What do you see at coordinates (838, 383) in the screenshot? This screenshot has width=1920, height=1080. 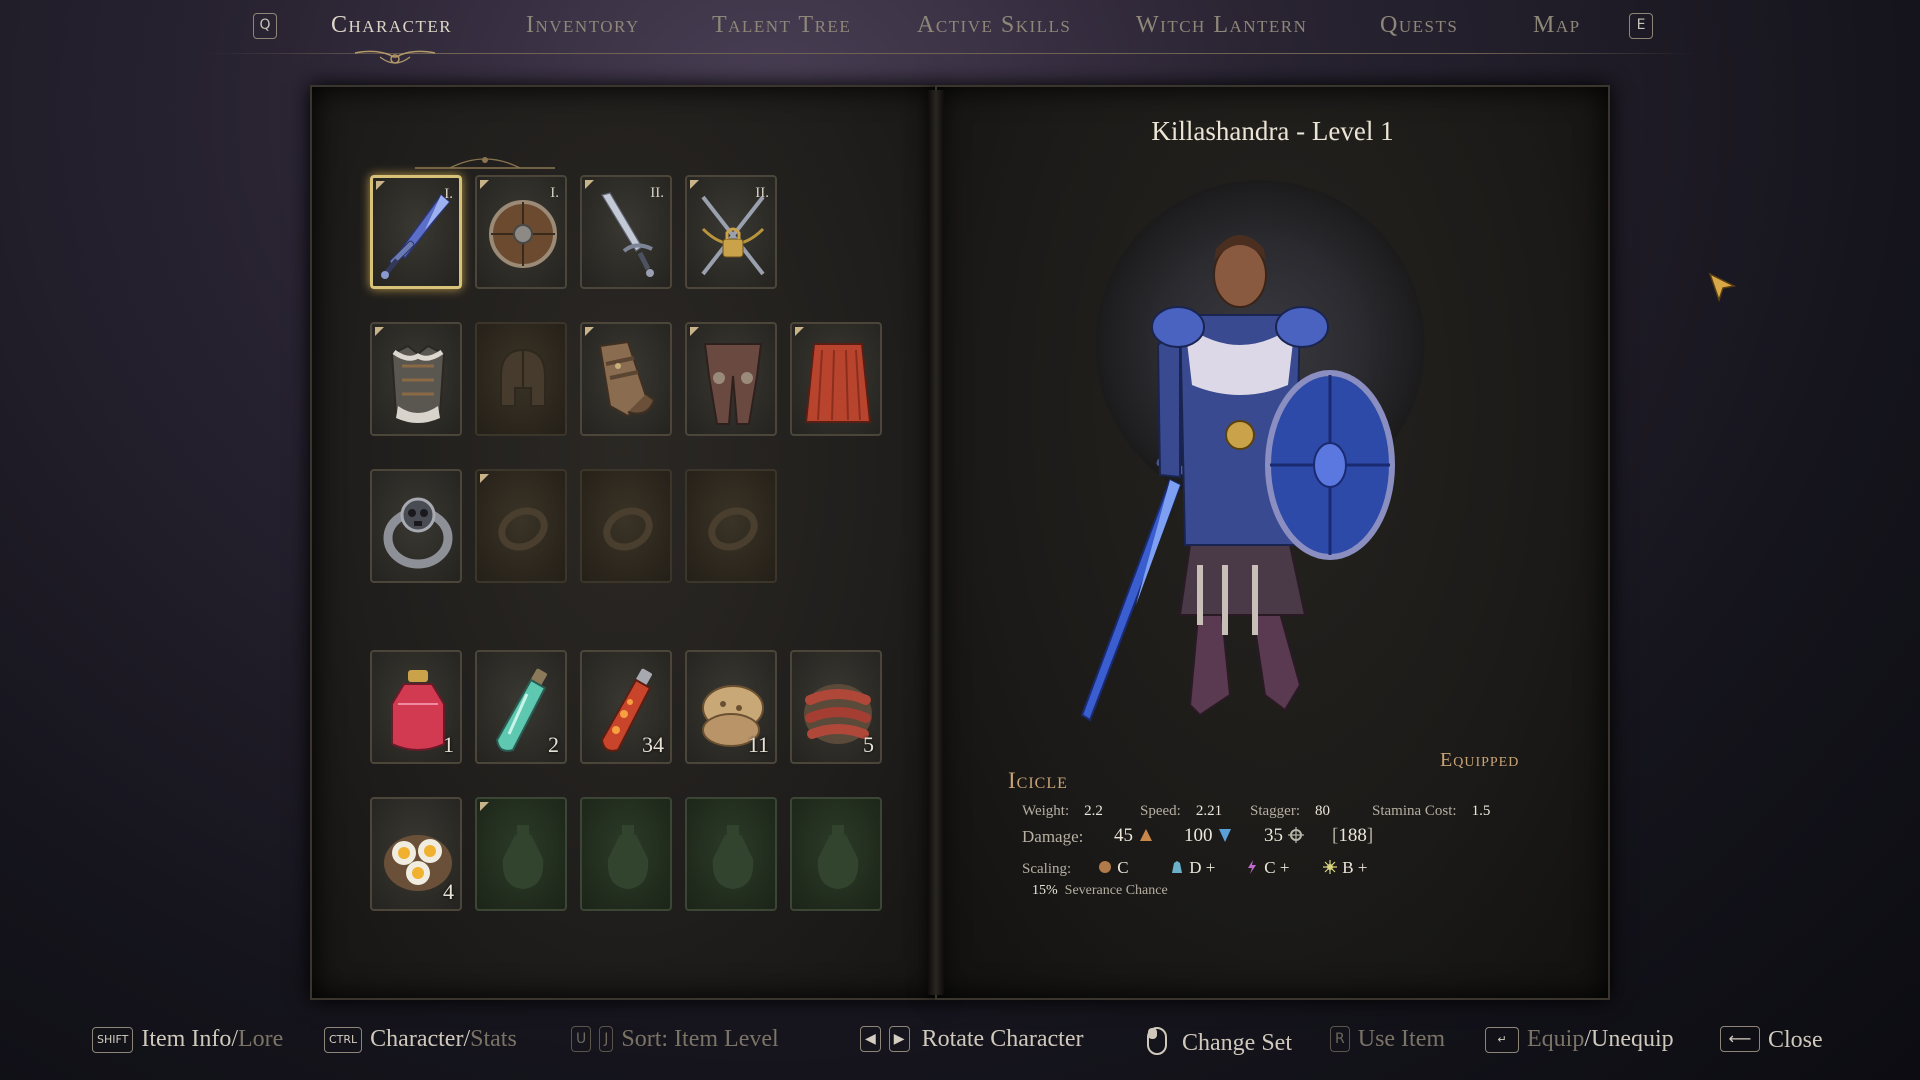 I see `cape-icon` at bounding box center [838, 383].